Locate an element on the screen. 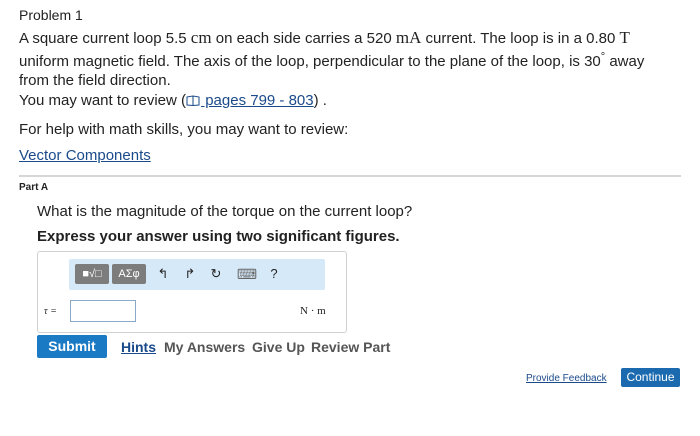  review-part-link: Review Part is located at coordinates (350, 347).